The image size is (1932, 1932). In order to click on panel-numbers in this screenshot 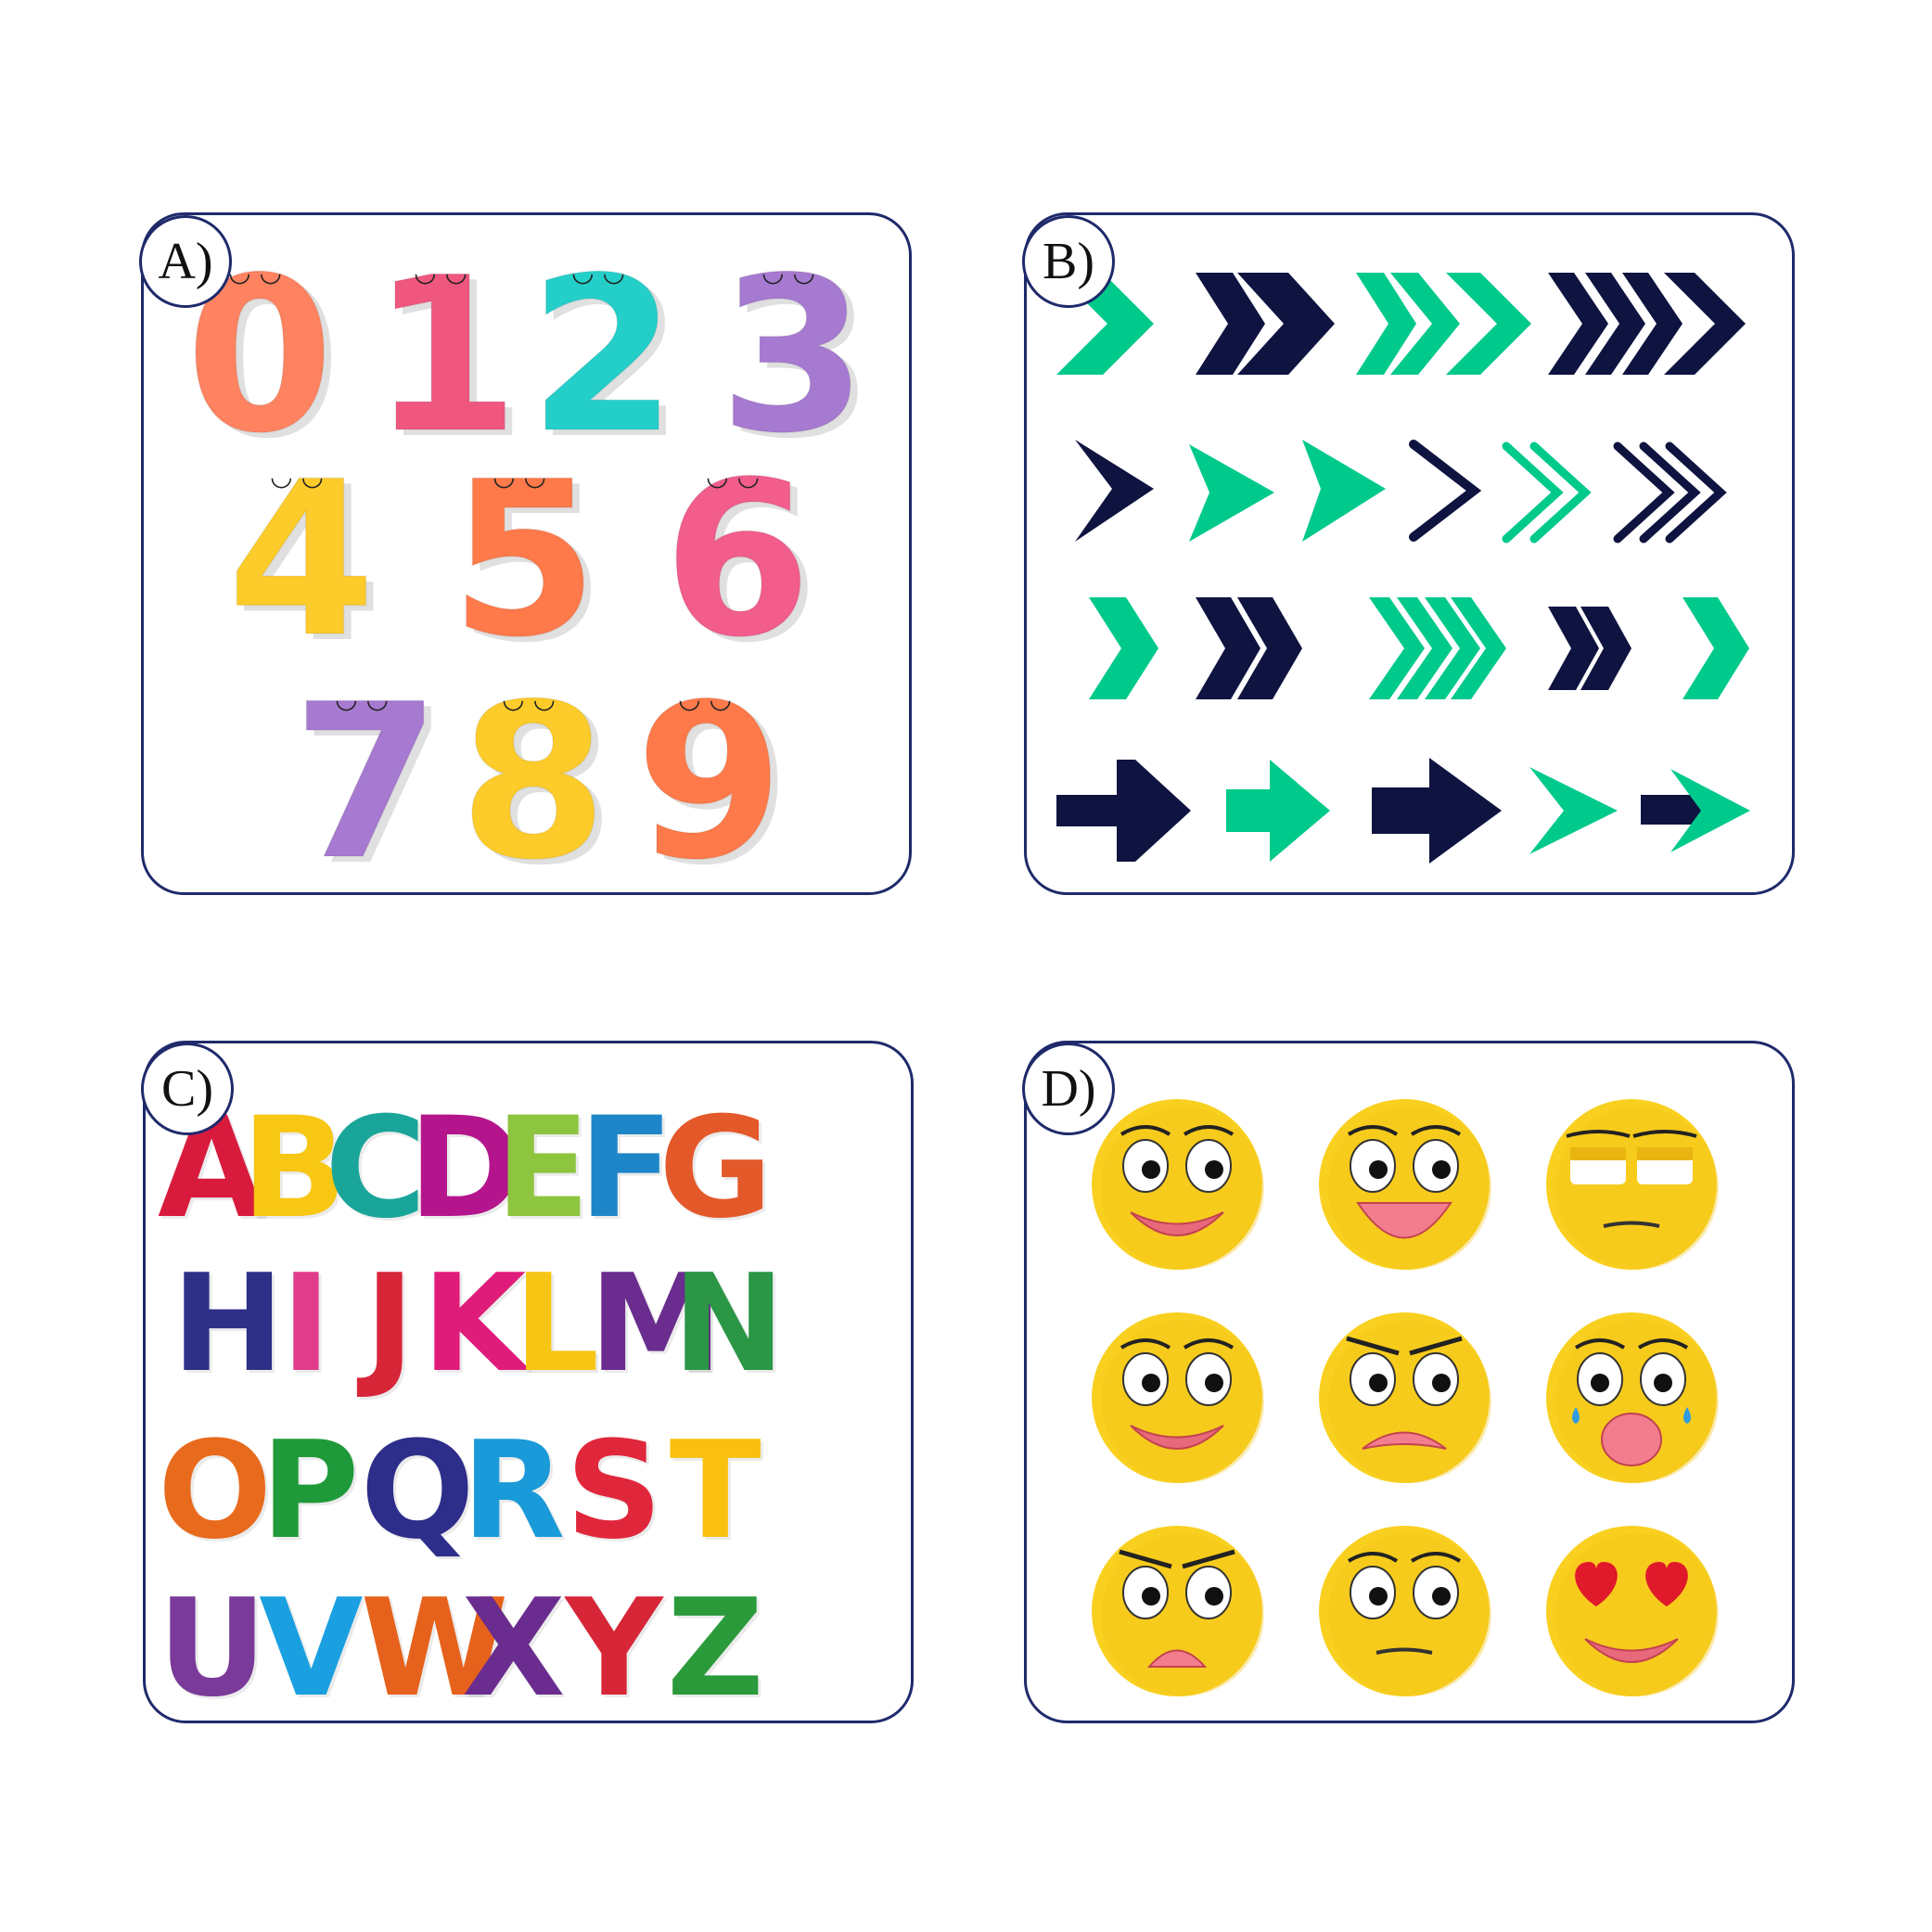, I will do `click(526, 553)`.